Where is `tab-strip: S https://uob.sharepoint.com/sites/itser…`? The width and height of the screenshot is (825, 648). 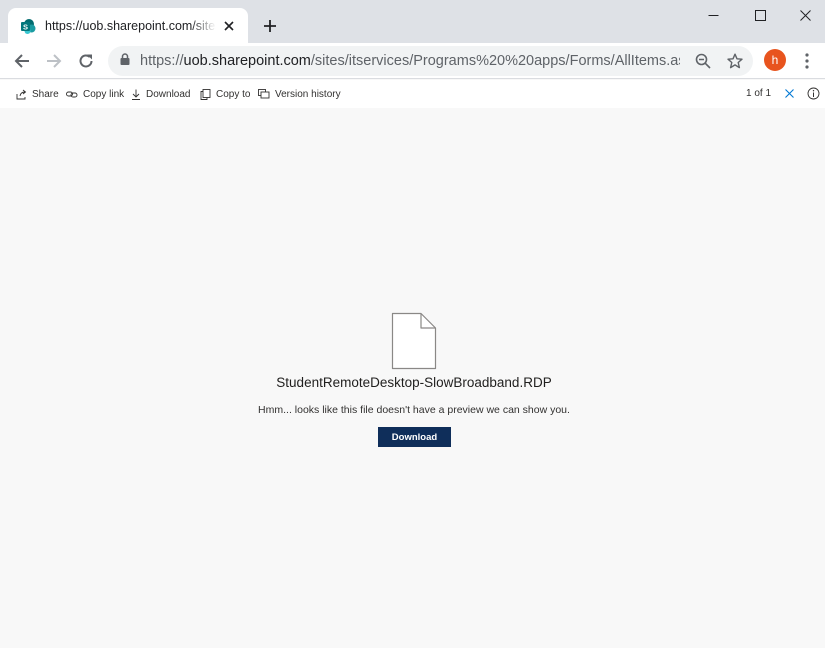
tab-strip: S https://uob.sharepoint.com/sites/itser… is located at coordinates (412, 21).